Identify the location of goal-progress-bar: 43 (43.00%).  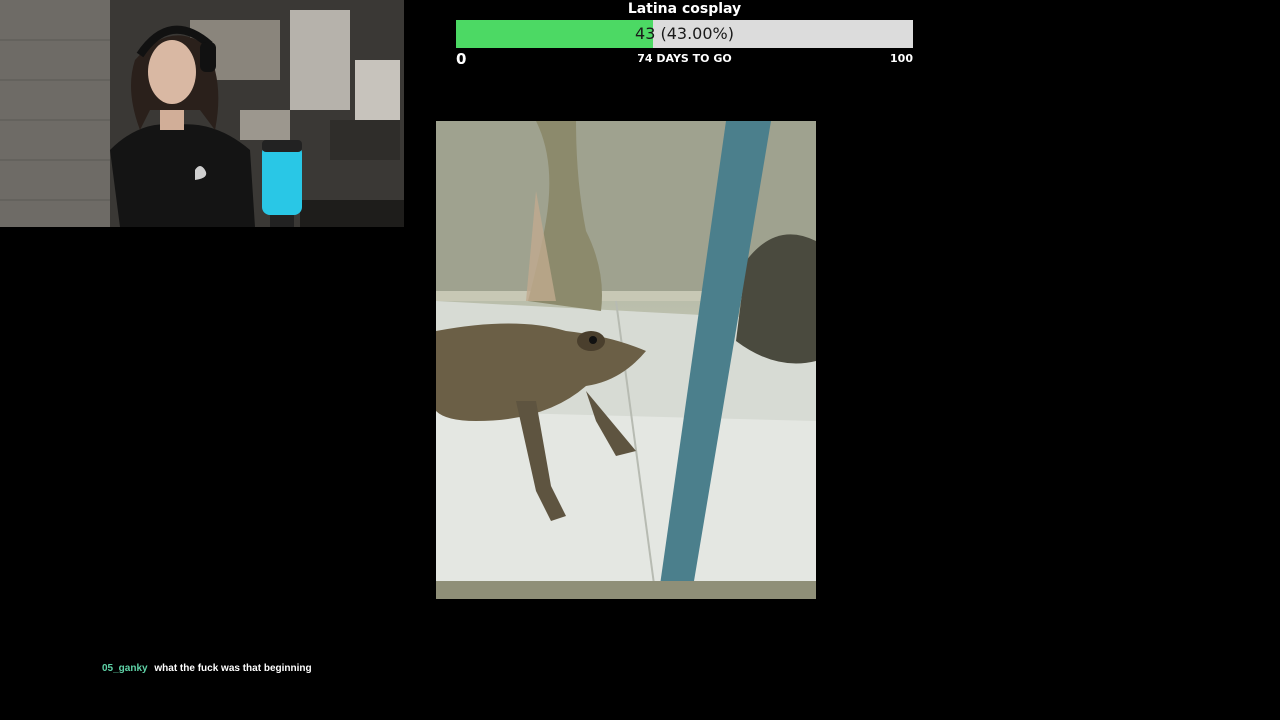
(684, 34).